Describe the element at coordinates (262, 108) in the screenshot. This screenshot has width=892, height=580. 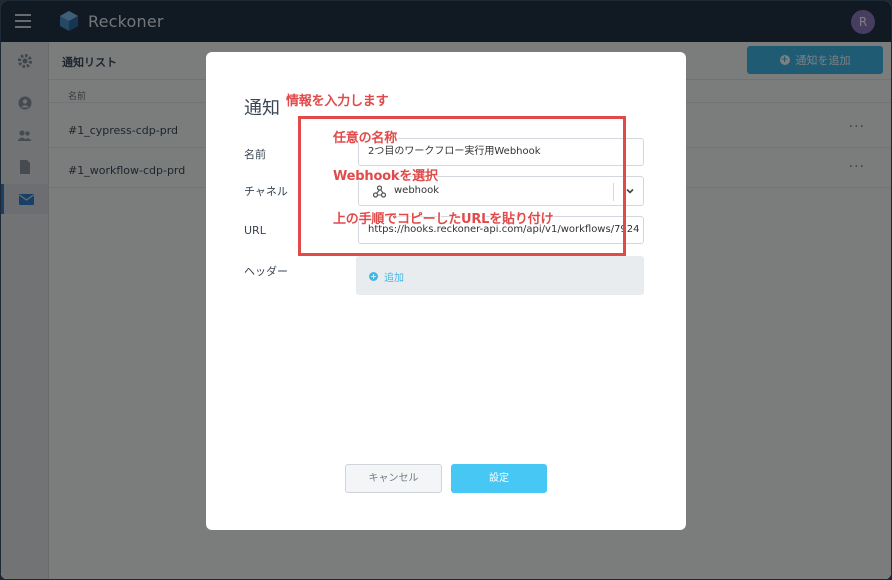
I see `dialog-title: 通知` at that location.